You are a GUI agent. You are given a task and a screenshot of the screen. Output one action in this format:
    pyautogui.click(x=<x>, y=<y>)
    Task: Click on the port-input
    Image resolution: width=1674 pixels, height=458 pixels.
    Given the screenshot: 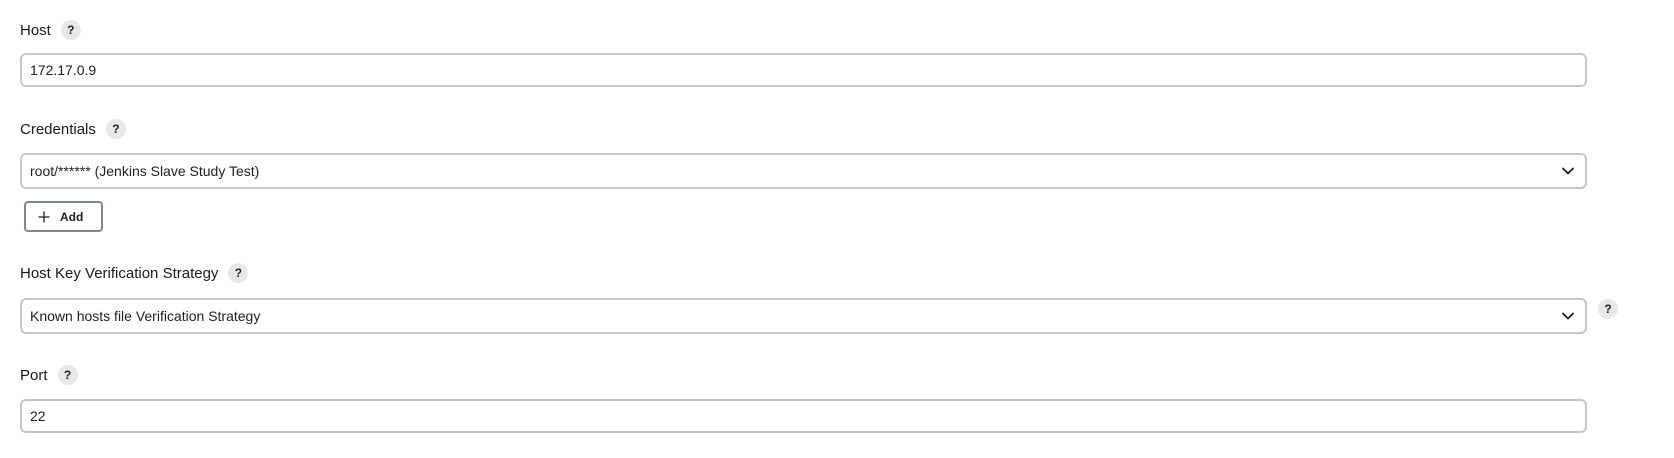 What is the action you would take?
    pyautogui.click(x=803, y=416)
    